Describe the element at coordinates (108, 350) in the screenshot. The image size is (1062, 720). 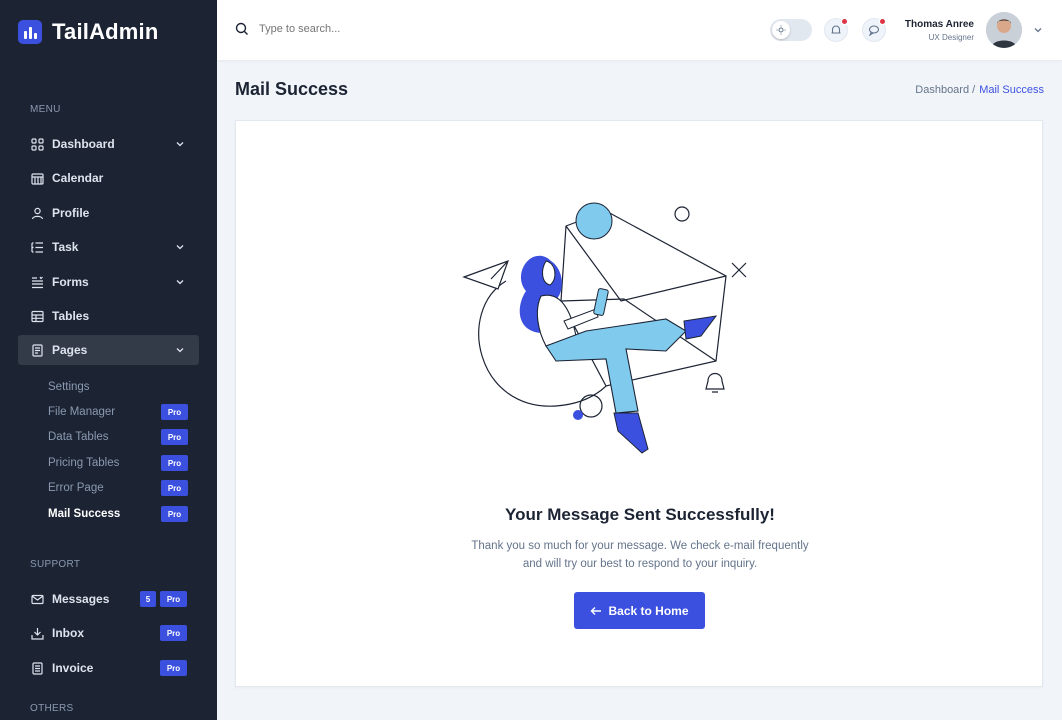
I see `sidebar-item-pages: Pages` at that location.